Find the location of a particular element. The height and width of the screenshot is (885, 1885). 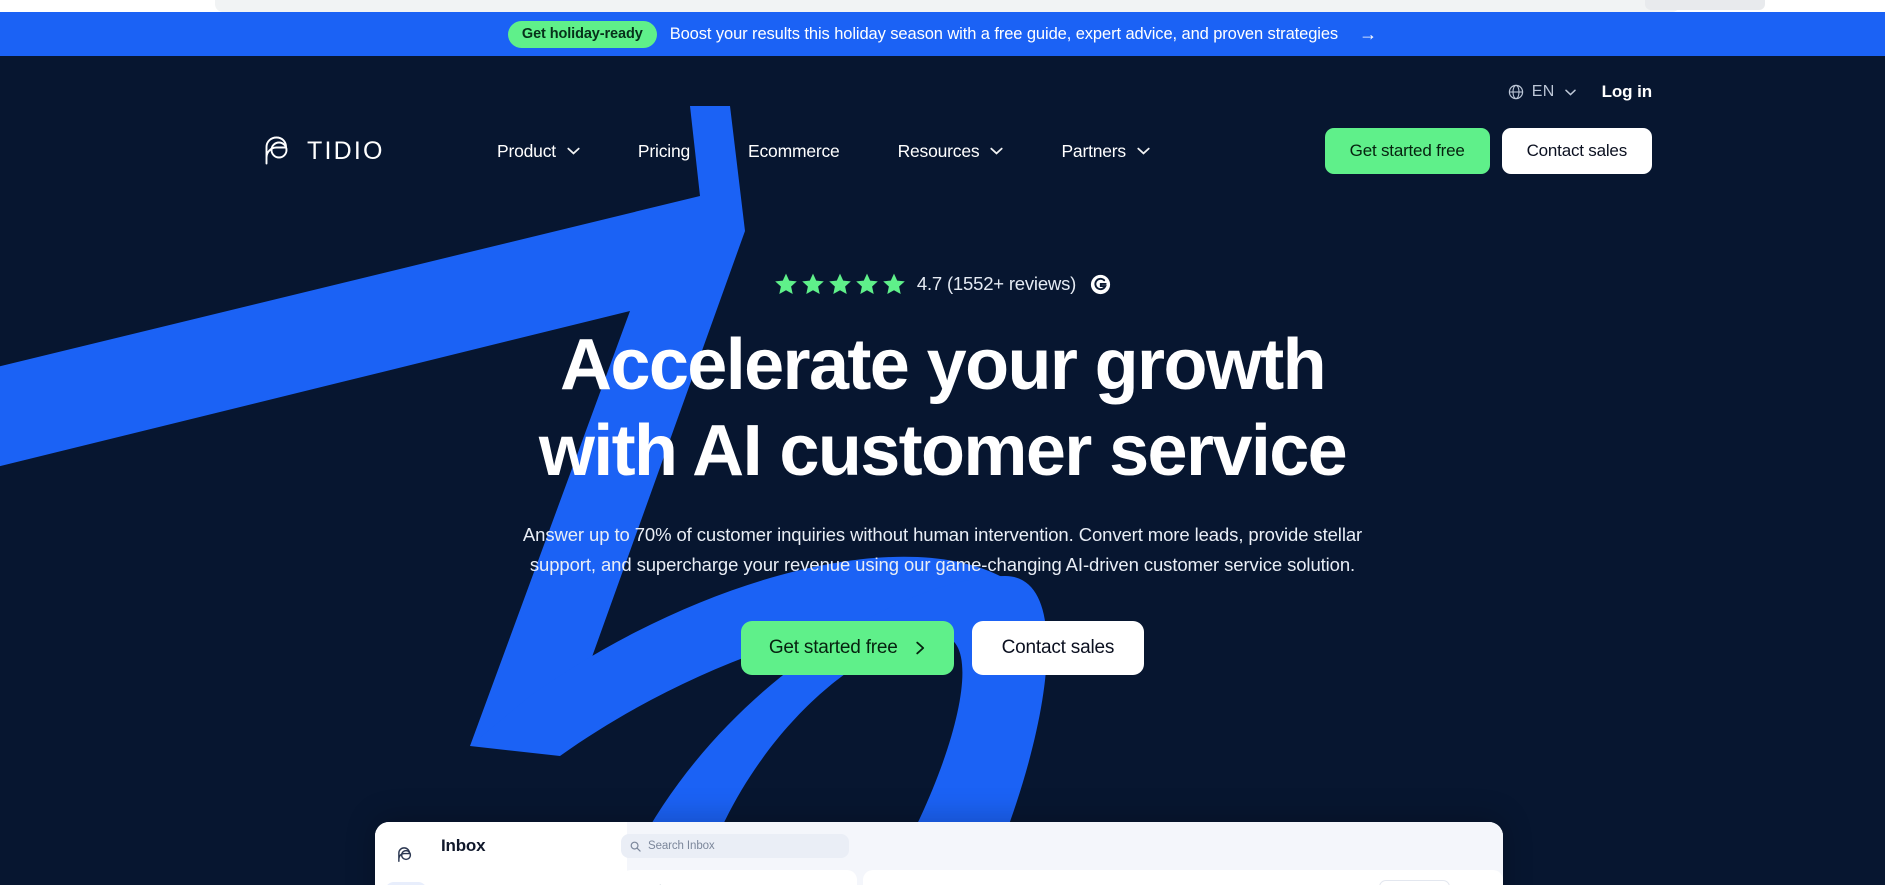

browser-chrome-strip is located at coordinates (942, 6).